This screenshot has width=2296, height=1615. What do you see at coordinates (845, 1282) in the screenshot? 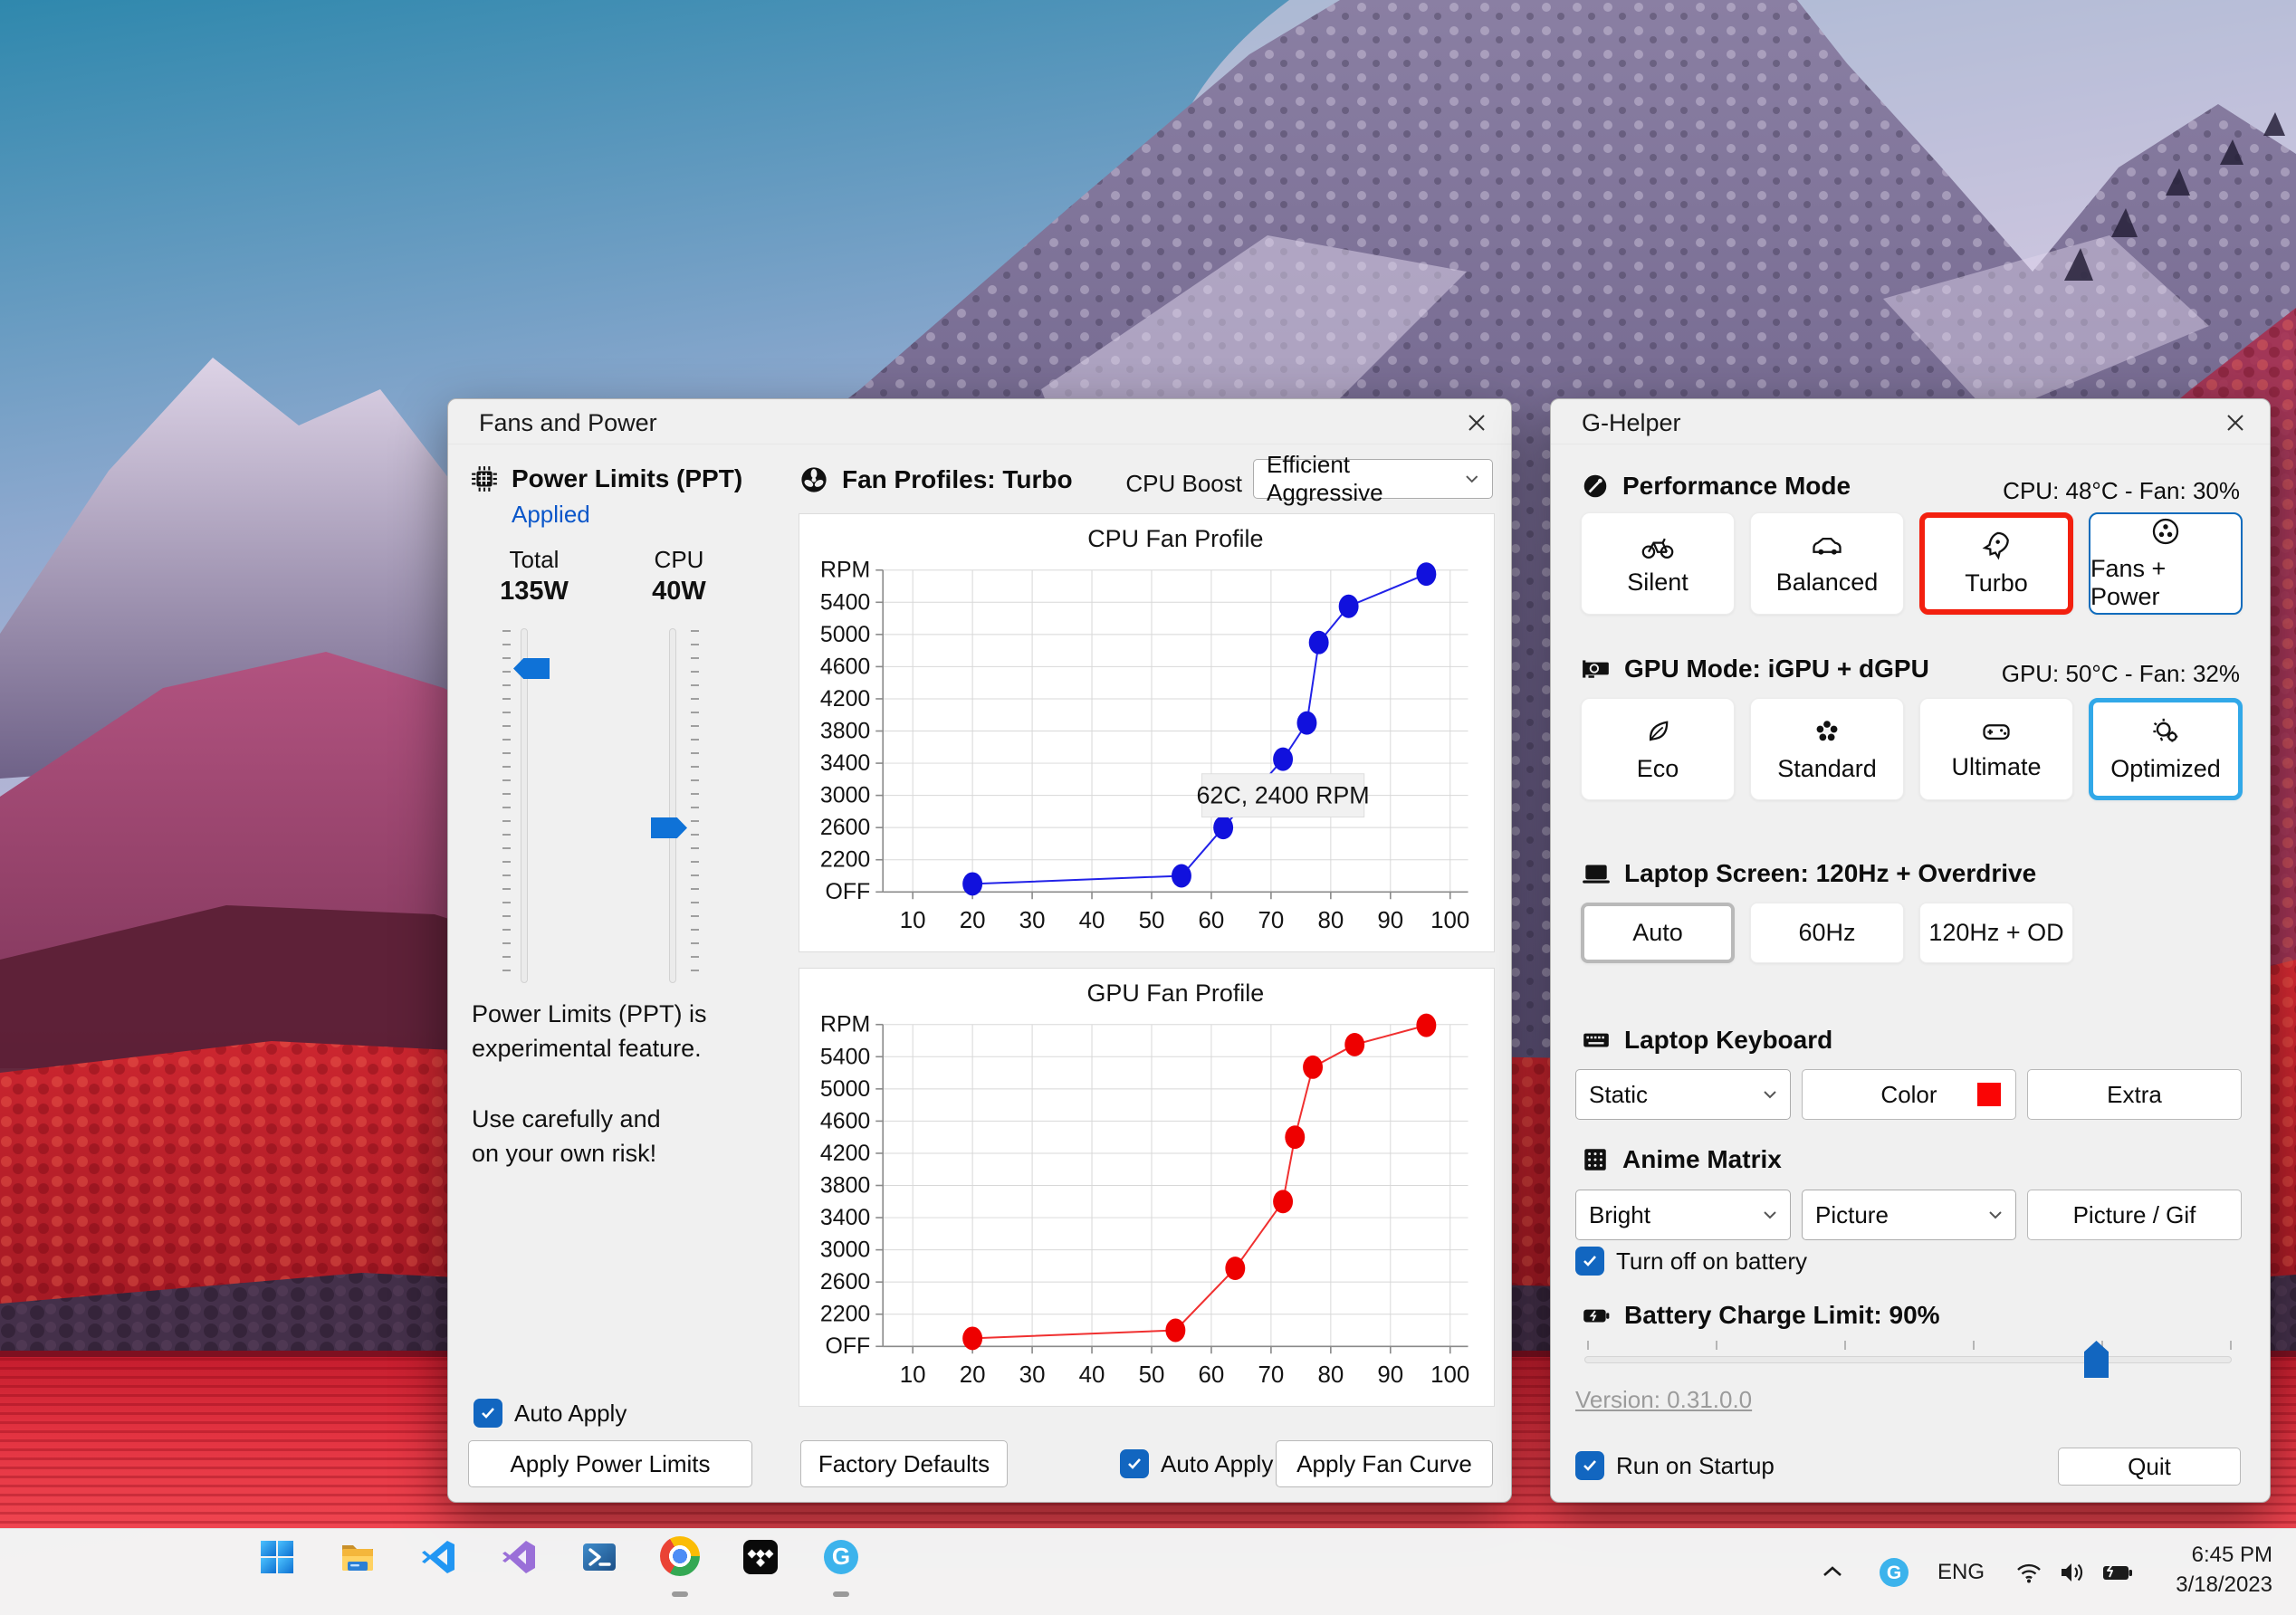
I see `svg-text: 2600` at bounding box center [845, 1282].